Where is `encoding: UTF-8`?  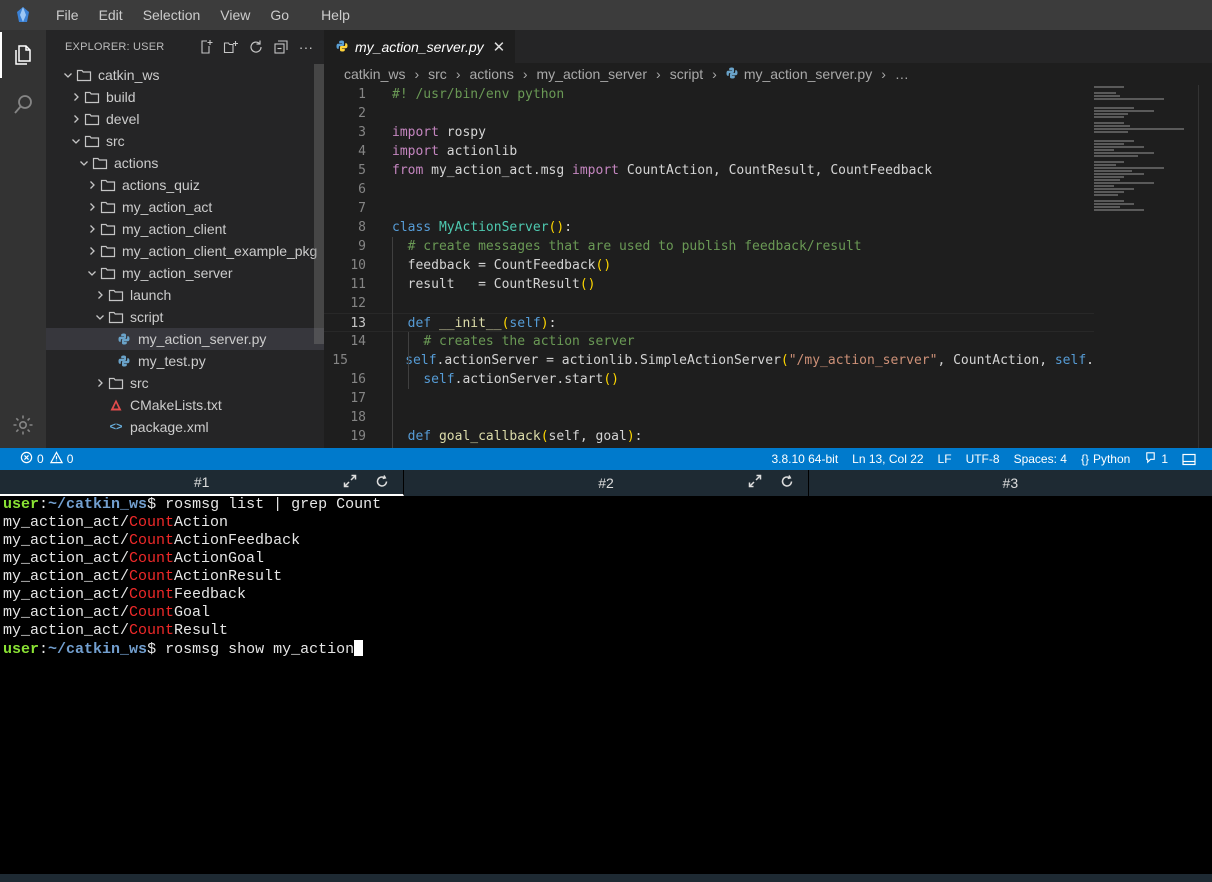
encoding: UTF-8 is located at coordinates (983, 459).